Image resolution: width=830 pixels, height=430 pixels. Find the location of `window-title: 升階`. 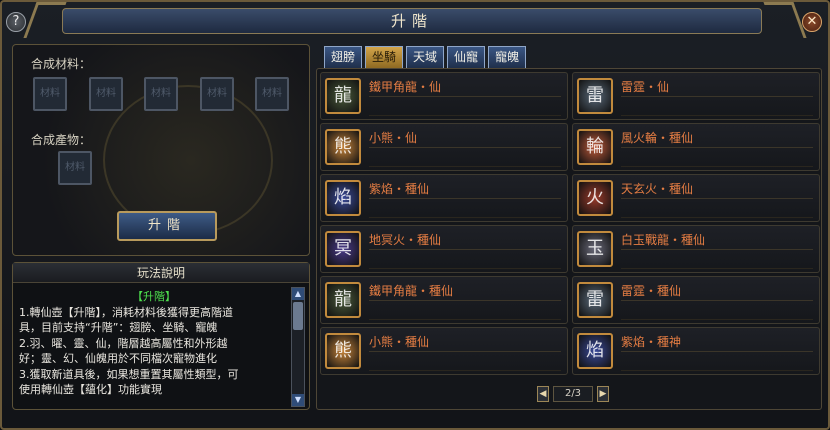

window-title: 升階 is located at coordinates (412, 21).